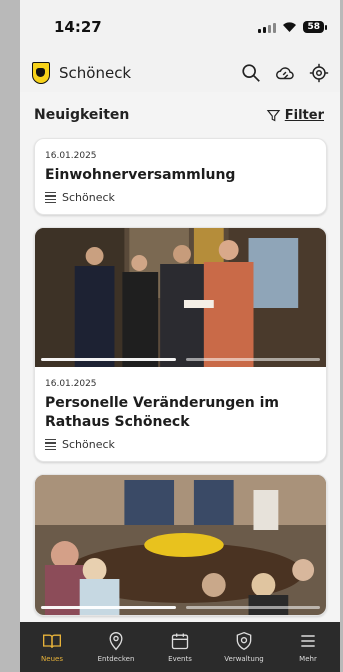  I want to click on tab-neues: Neues, so click(52, 647).